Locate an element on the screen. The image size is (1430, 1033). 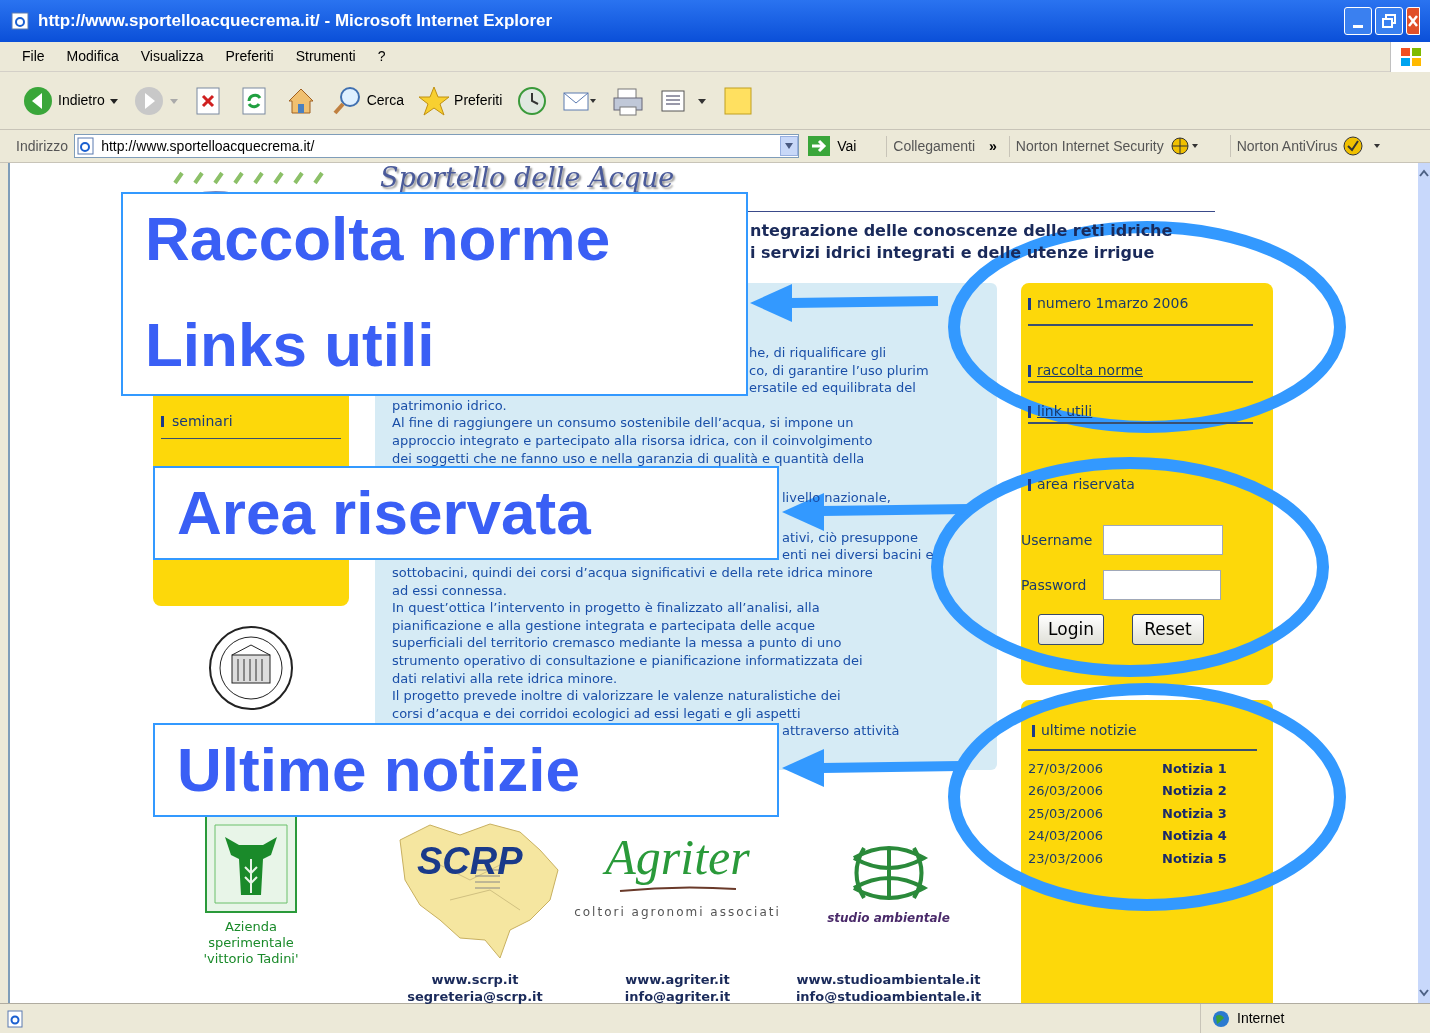
partner-link: www.agriter.it is located at coordinates (677, 979).